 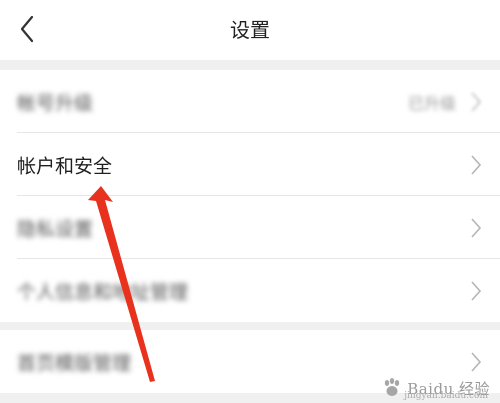 I want to click on settings-item-label: 帐号升级, so click(x=55, y=103).